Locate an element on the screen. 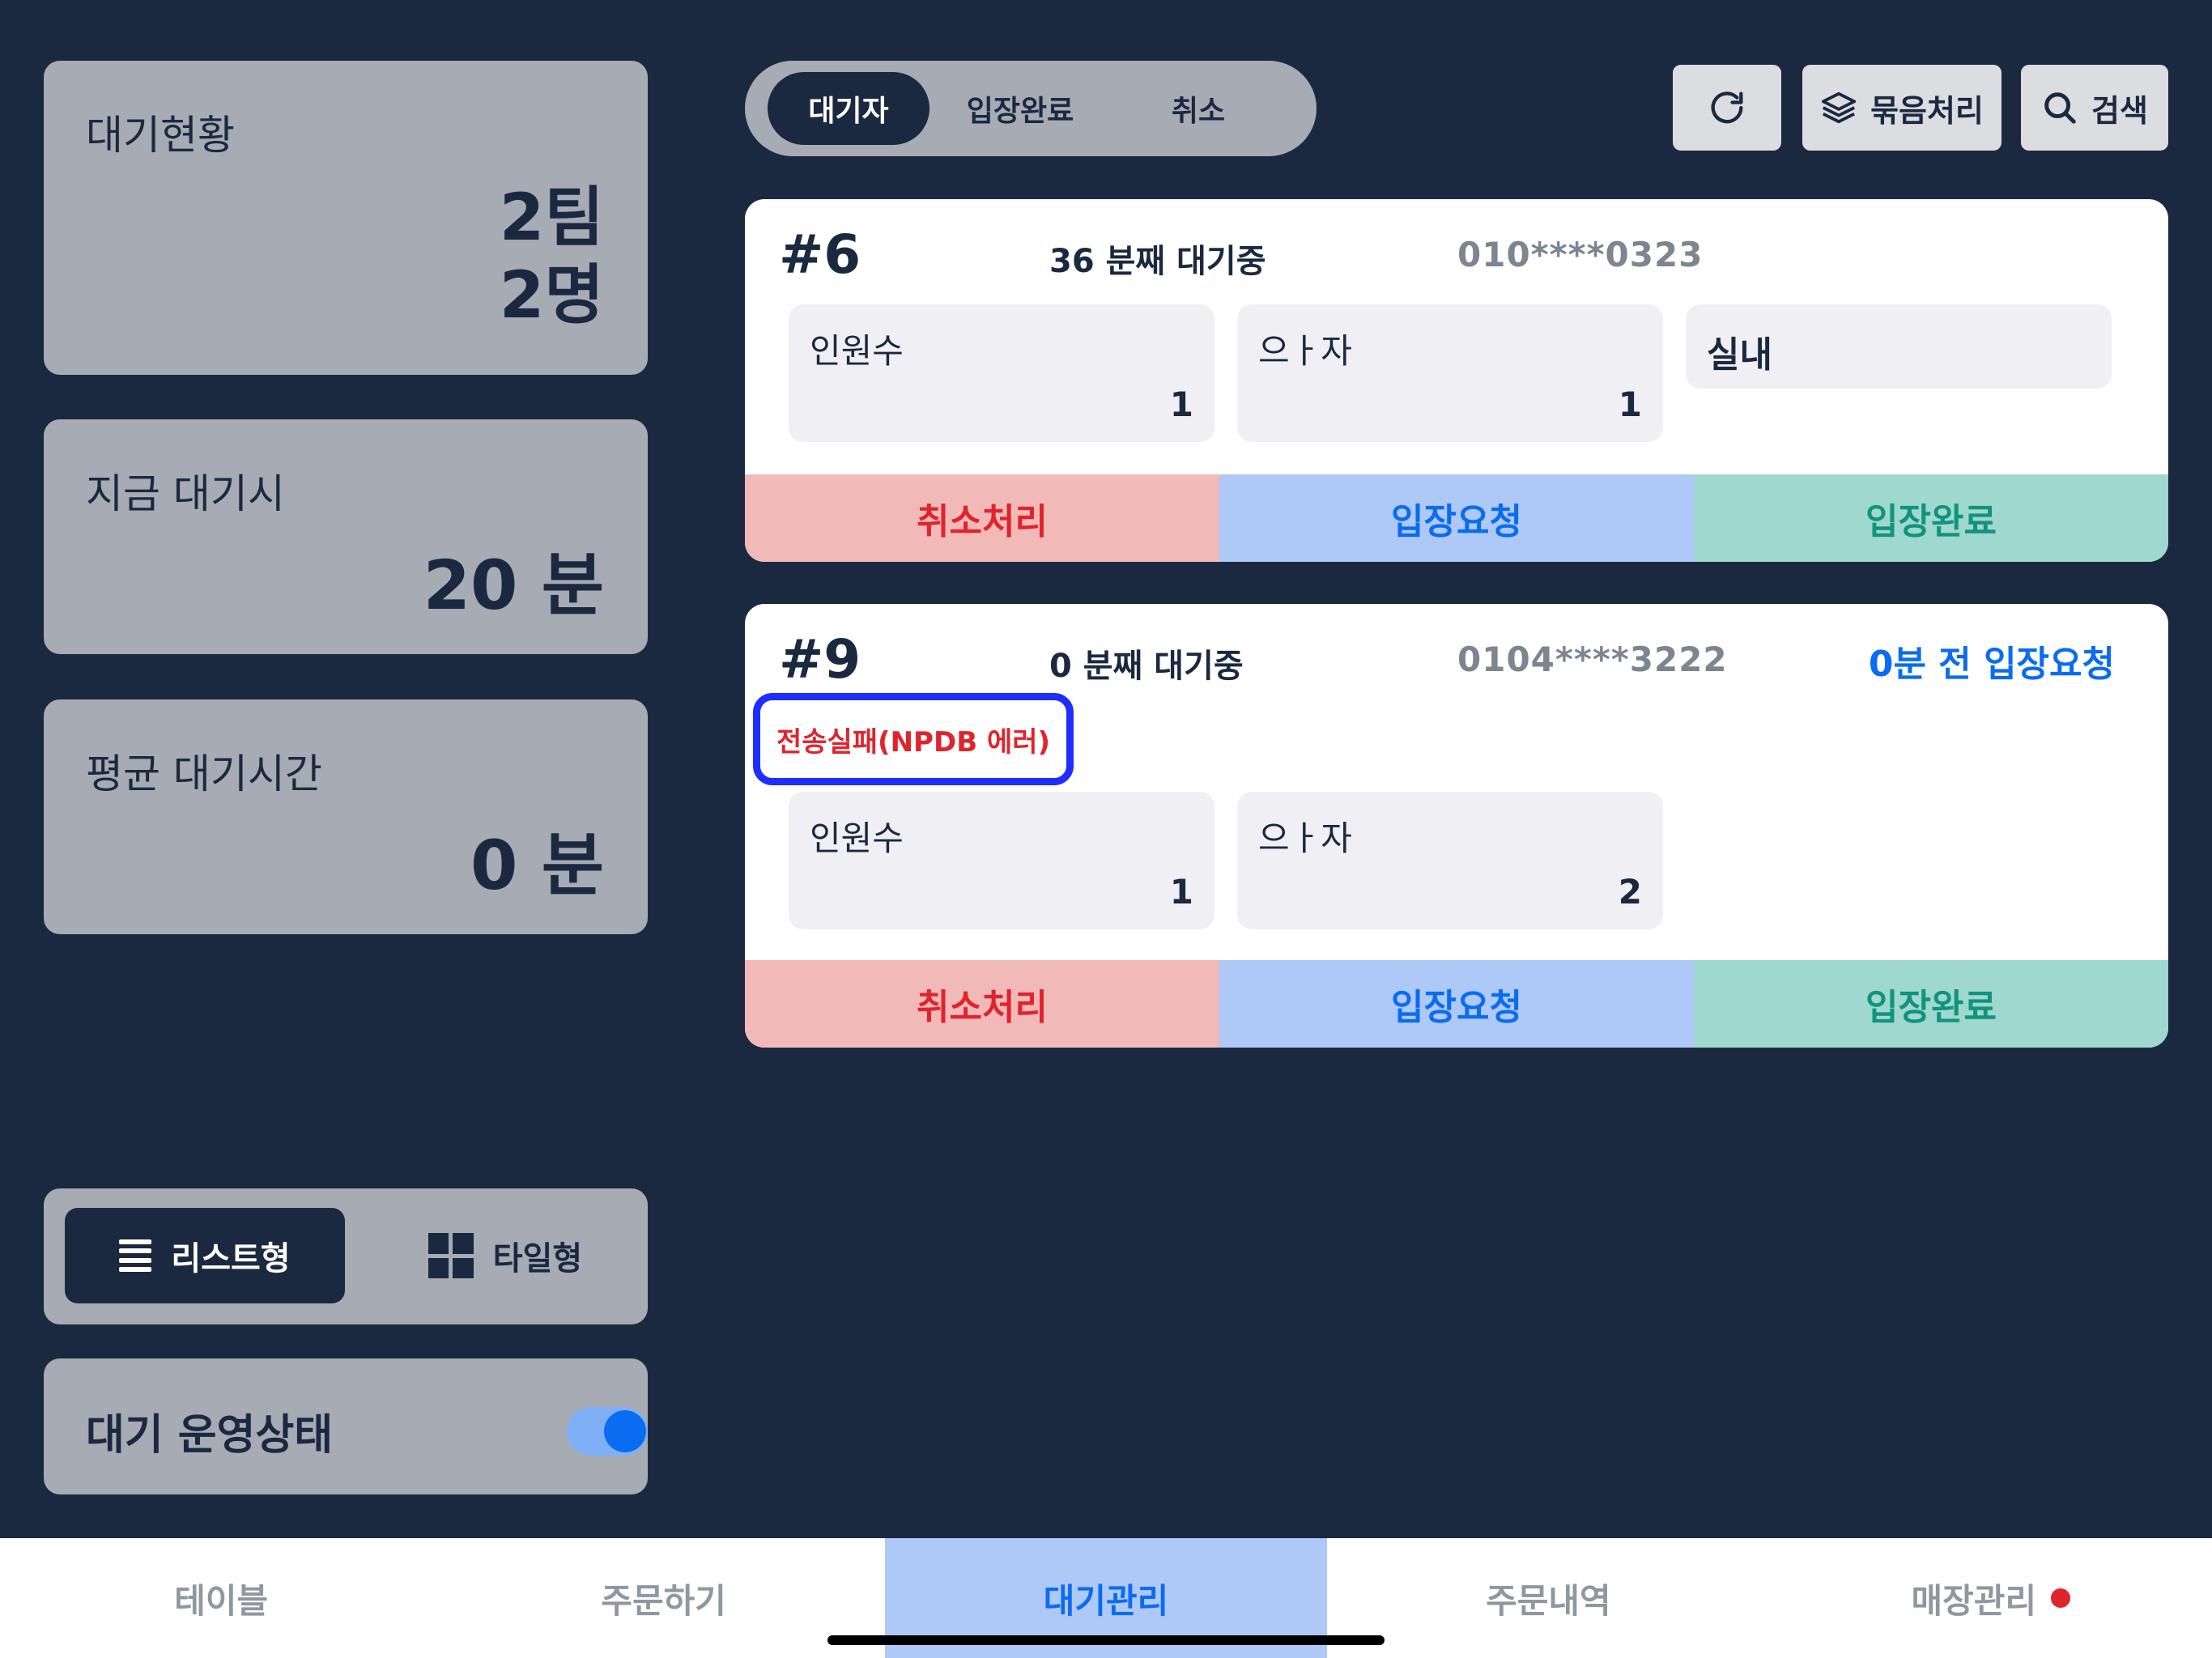 Image resolution: width=2212 pixels, height=1658 pixels. search-label: 검색 is located at coordinates (2119, 110).